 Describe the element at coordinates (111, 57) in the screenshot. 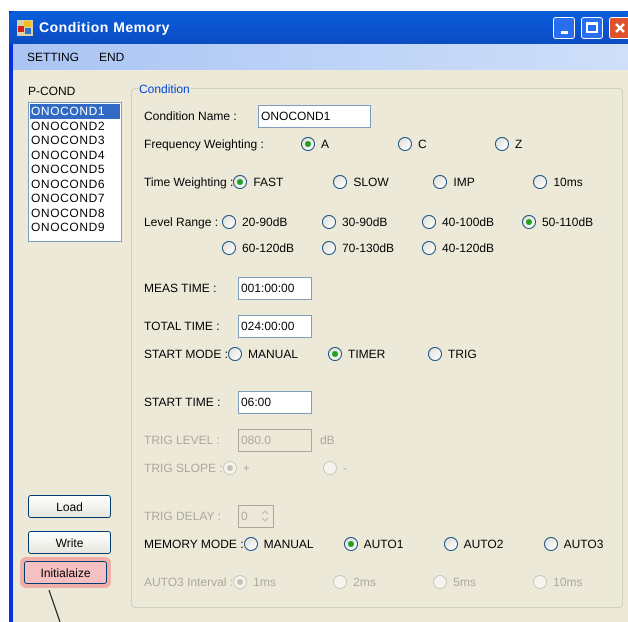

I see `menu-item: END` at that location.